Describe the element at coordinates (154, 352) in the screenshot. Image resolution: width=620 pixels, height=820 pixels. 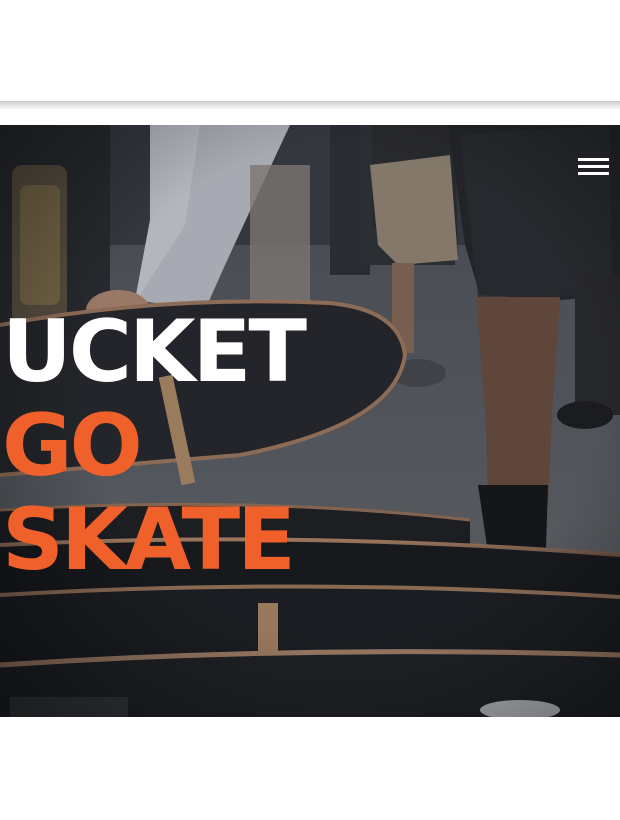
I see `headline-line-1: UCKET` at that location.